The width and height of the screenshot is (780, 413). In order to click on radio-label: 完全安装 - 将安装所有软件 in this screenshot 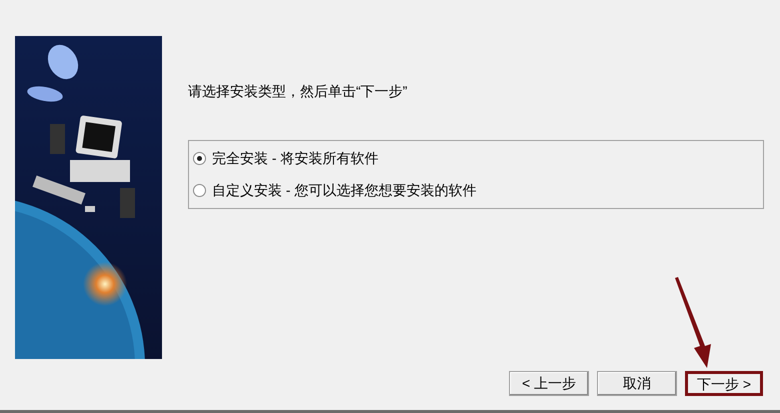, I will do `click(295, 158)`.